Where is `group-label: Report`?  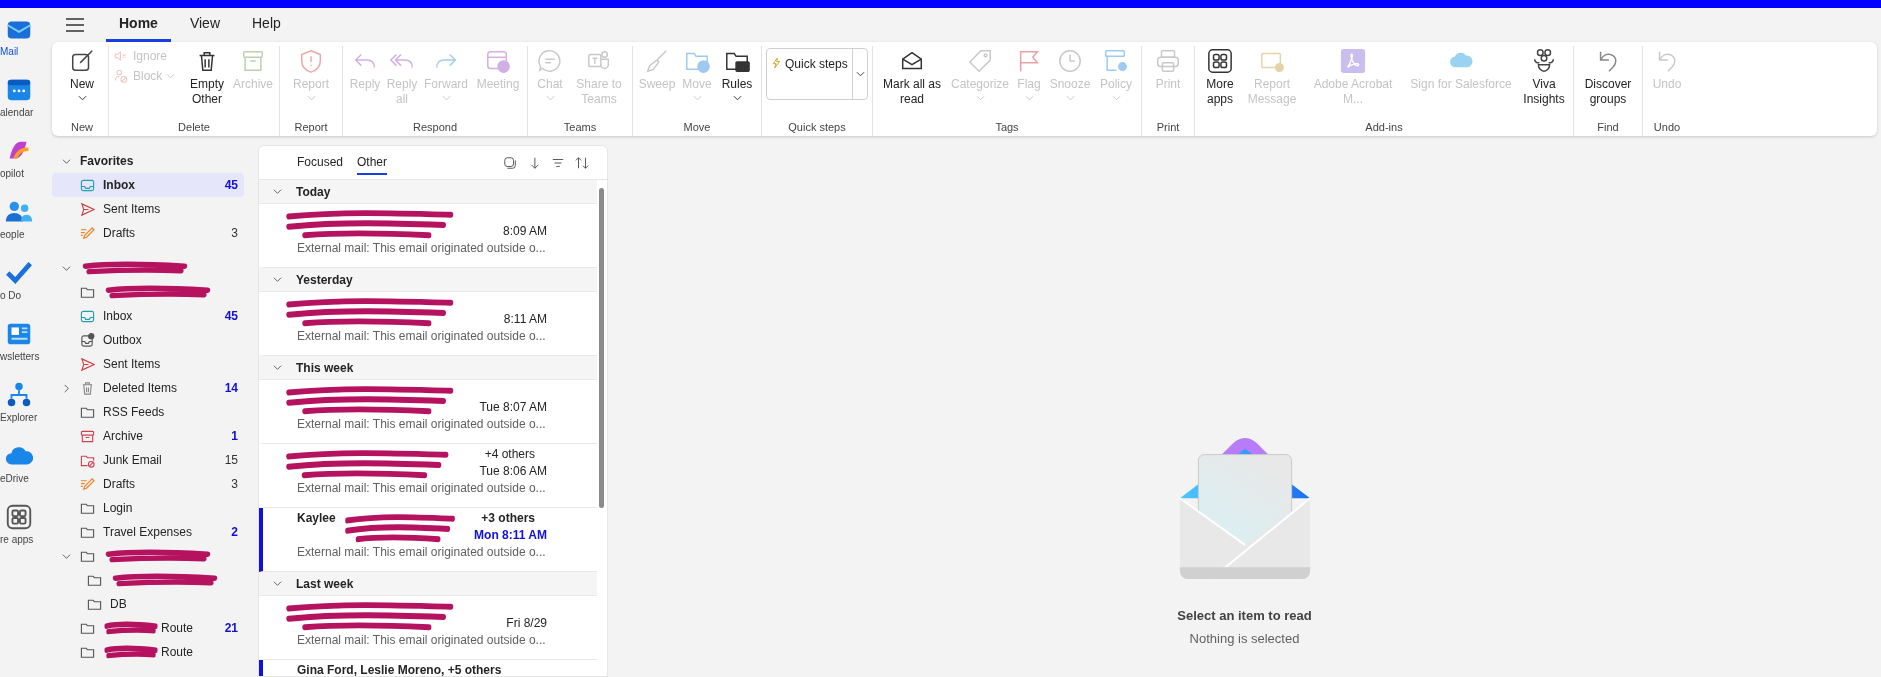 group-label: Report is located at coordinates (311, 127).